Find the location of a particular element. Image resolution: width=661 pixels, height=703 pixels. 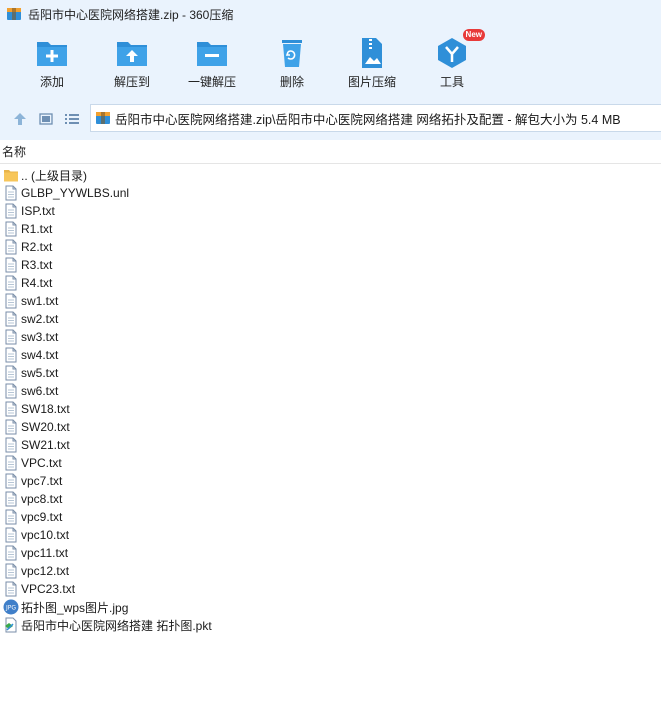

one-click-extract-icon is located at coordinates (212, 53).